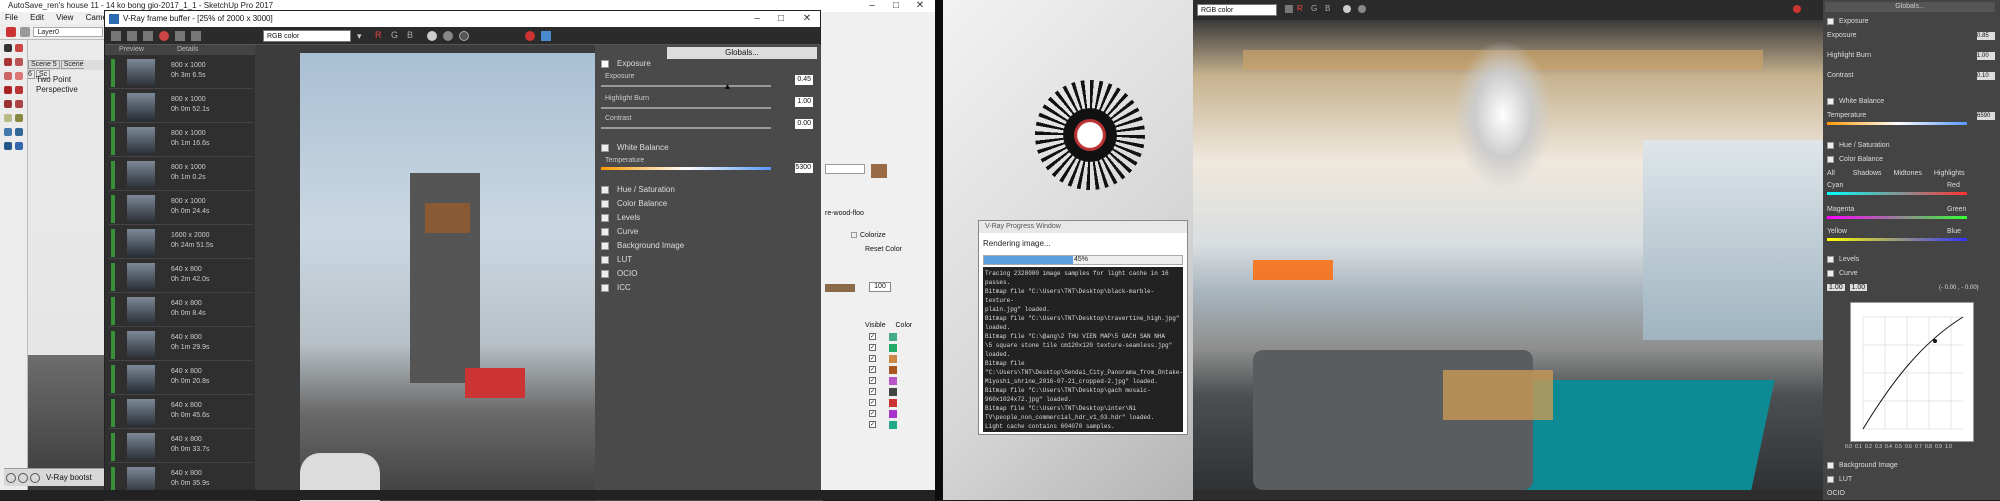  I want to click on save-icon, so click(132, 36).